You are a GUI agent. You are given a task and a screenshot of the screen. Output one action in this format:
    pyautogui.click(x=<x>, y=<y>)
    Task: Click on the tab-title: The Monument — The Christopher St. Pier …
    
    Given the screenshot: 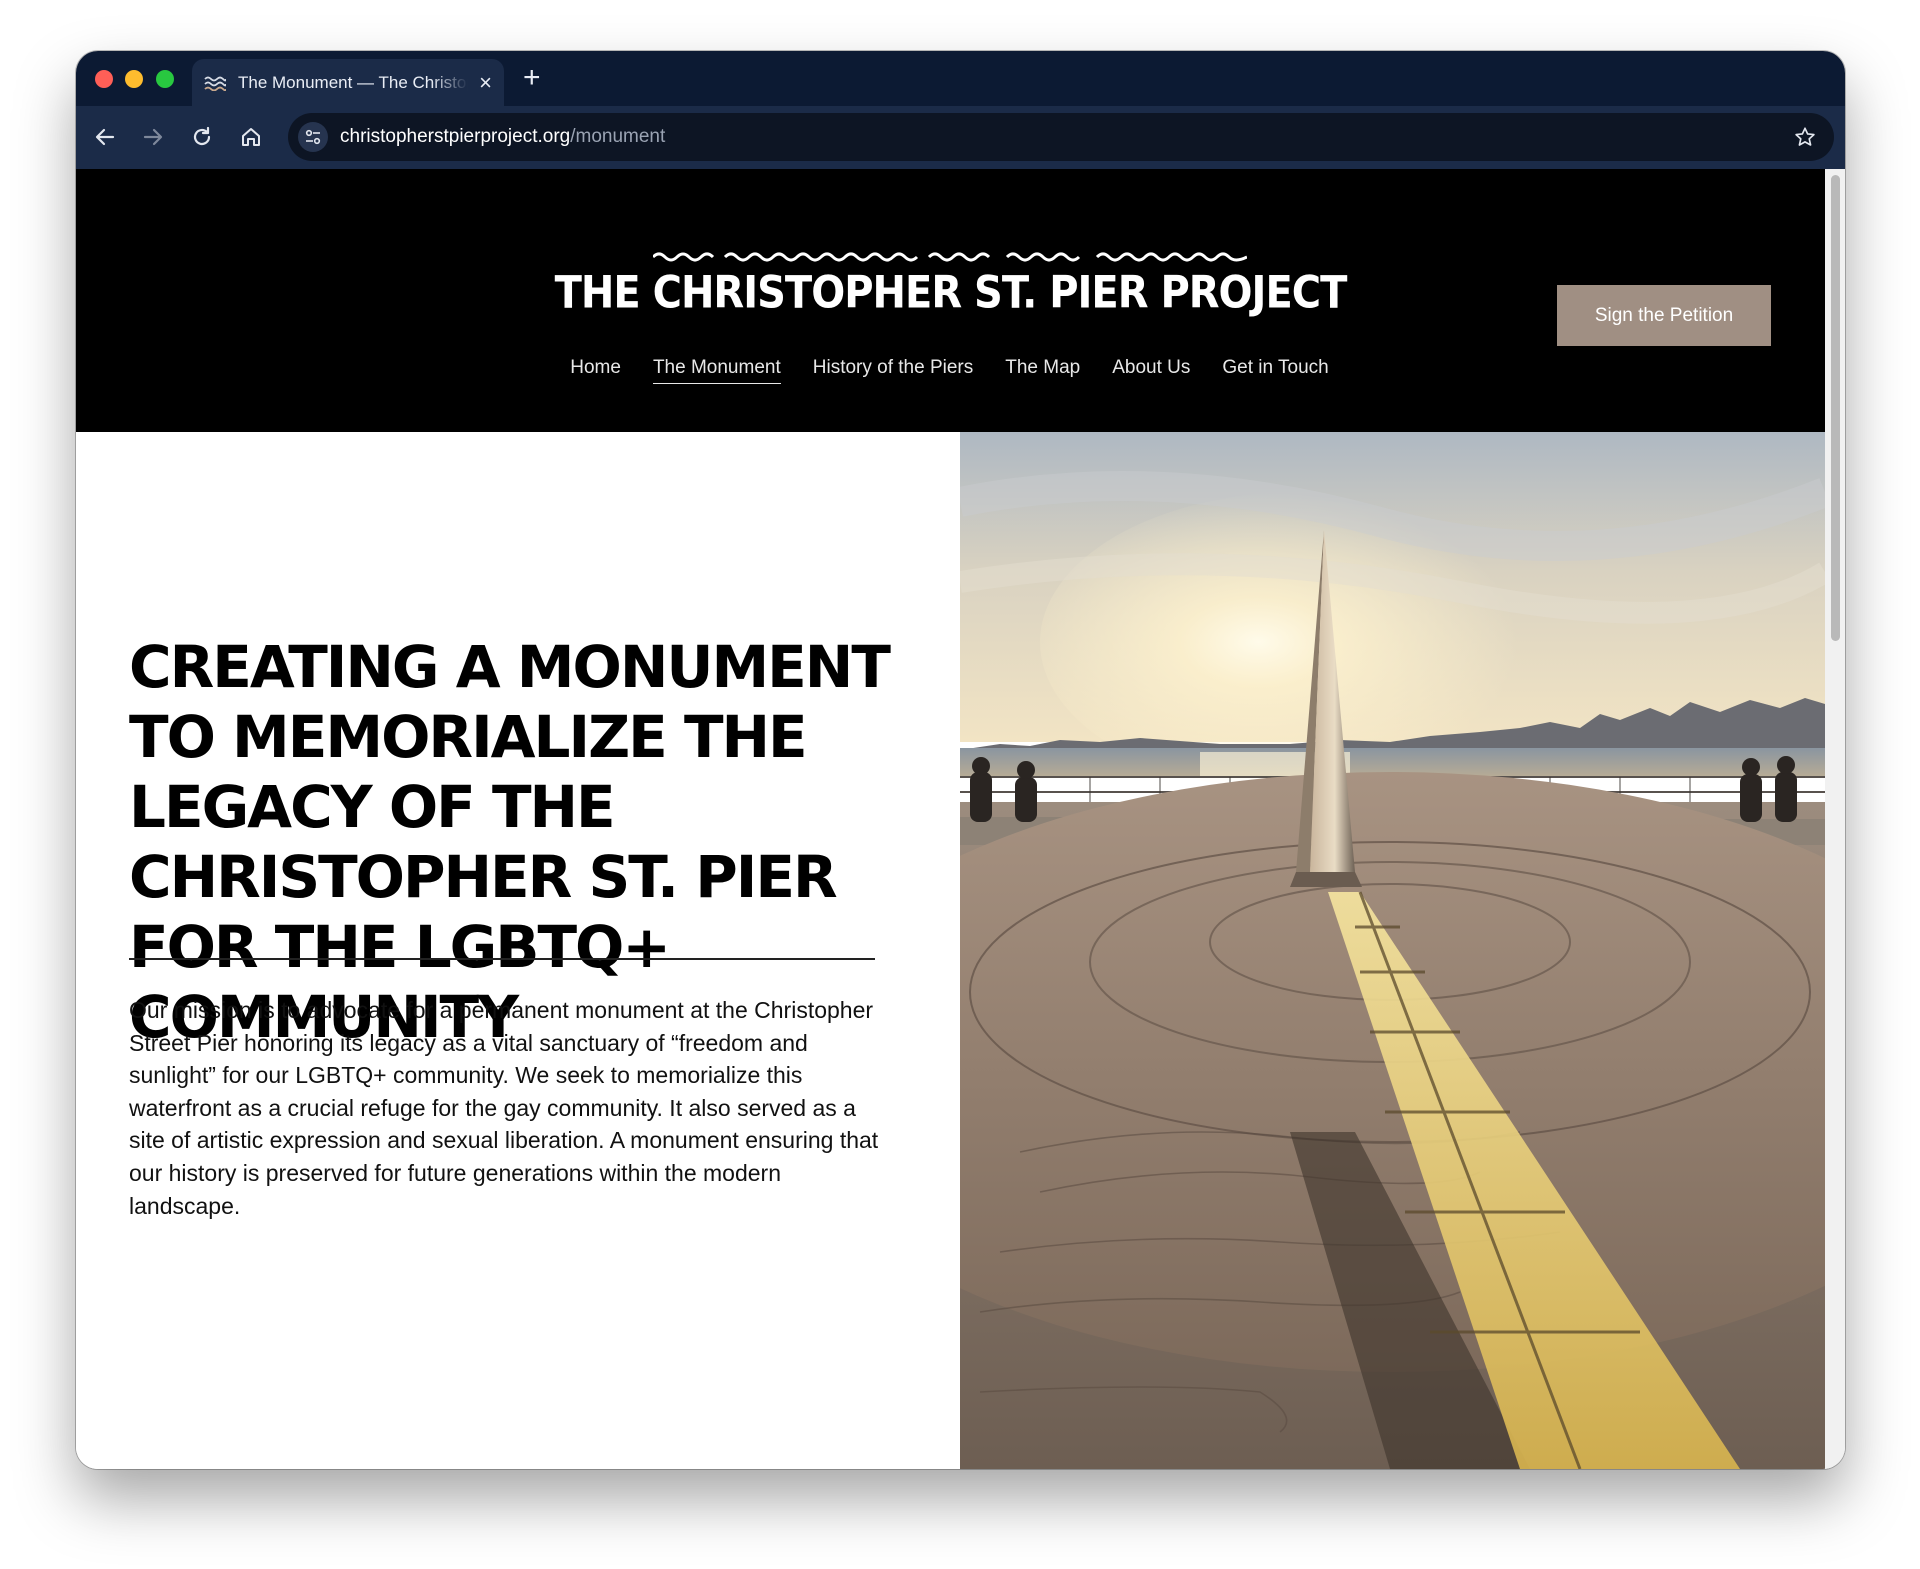 What is the action you would take?
    pyautogui.click(x=353, y=82)
    